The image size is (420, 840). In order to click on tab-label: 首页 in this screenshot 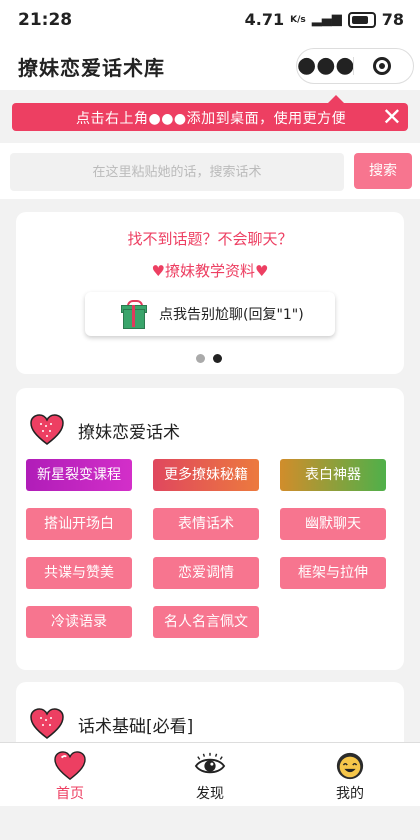, I will do `click(70, 794)`.